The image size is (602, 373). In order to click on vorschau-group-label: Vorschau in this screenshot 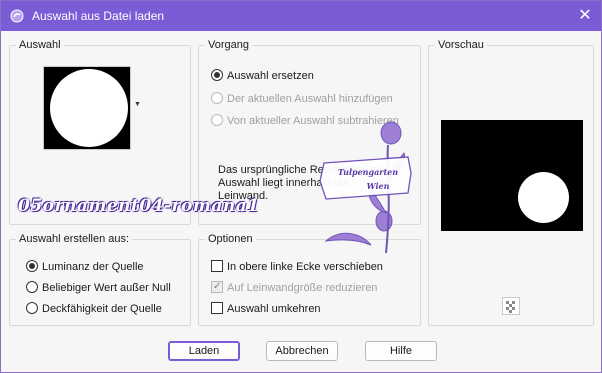, I will do `click(461, 45)`.